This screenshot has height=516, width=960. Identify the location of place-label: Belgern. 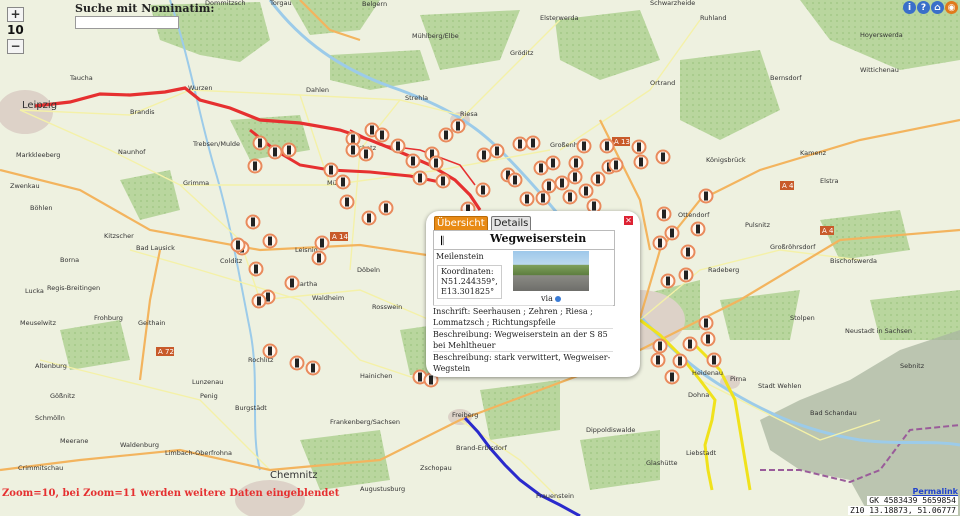
(374, 4).